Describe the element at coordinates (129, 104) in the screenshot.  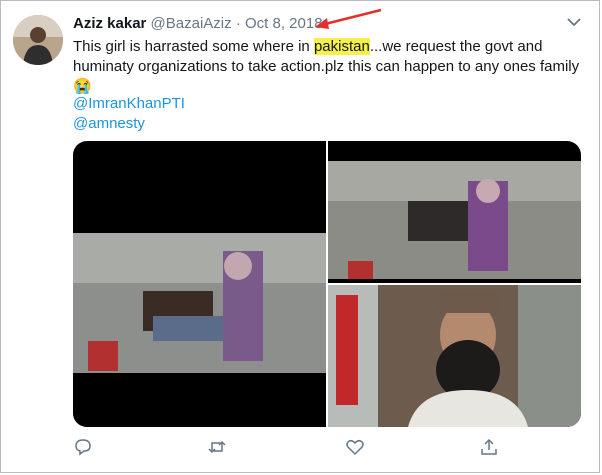
I see `mention-link: @ImranKhanPTI` at that location.